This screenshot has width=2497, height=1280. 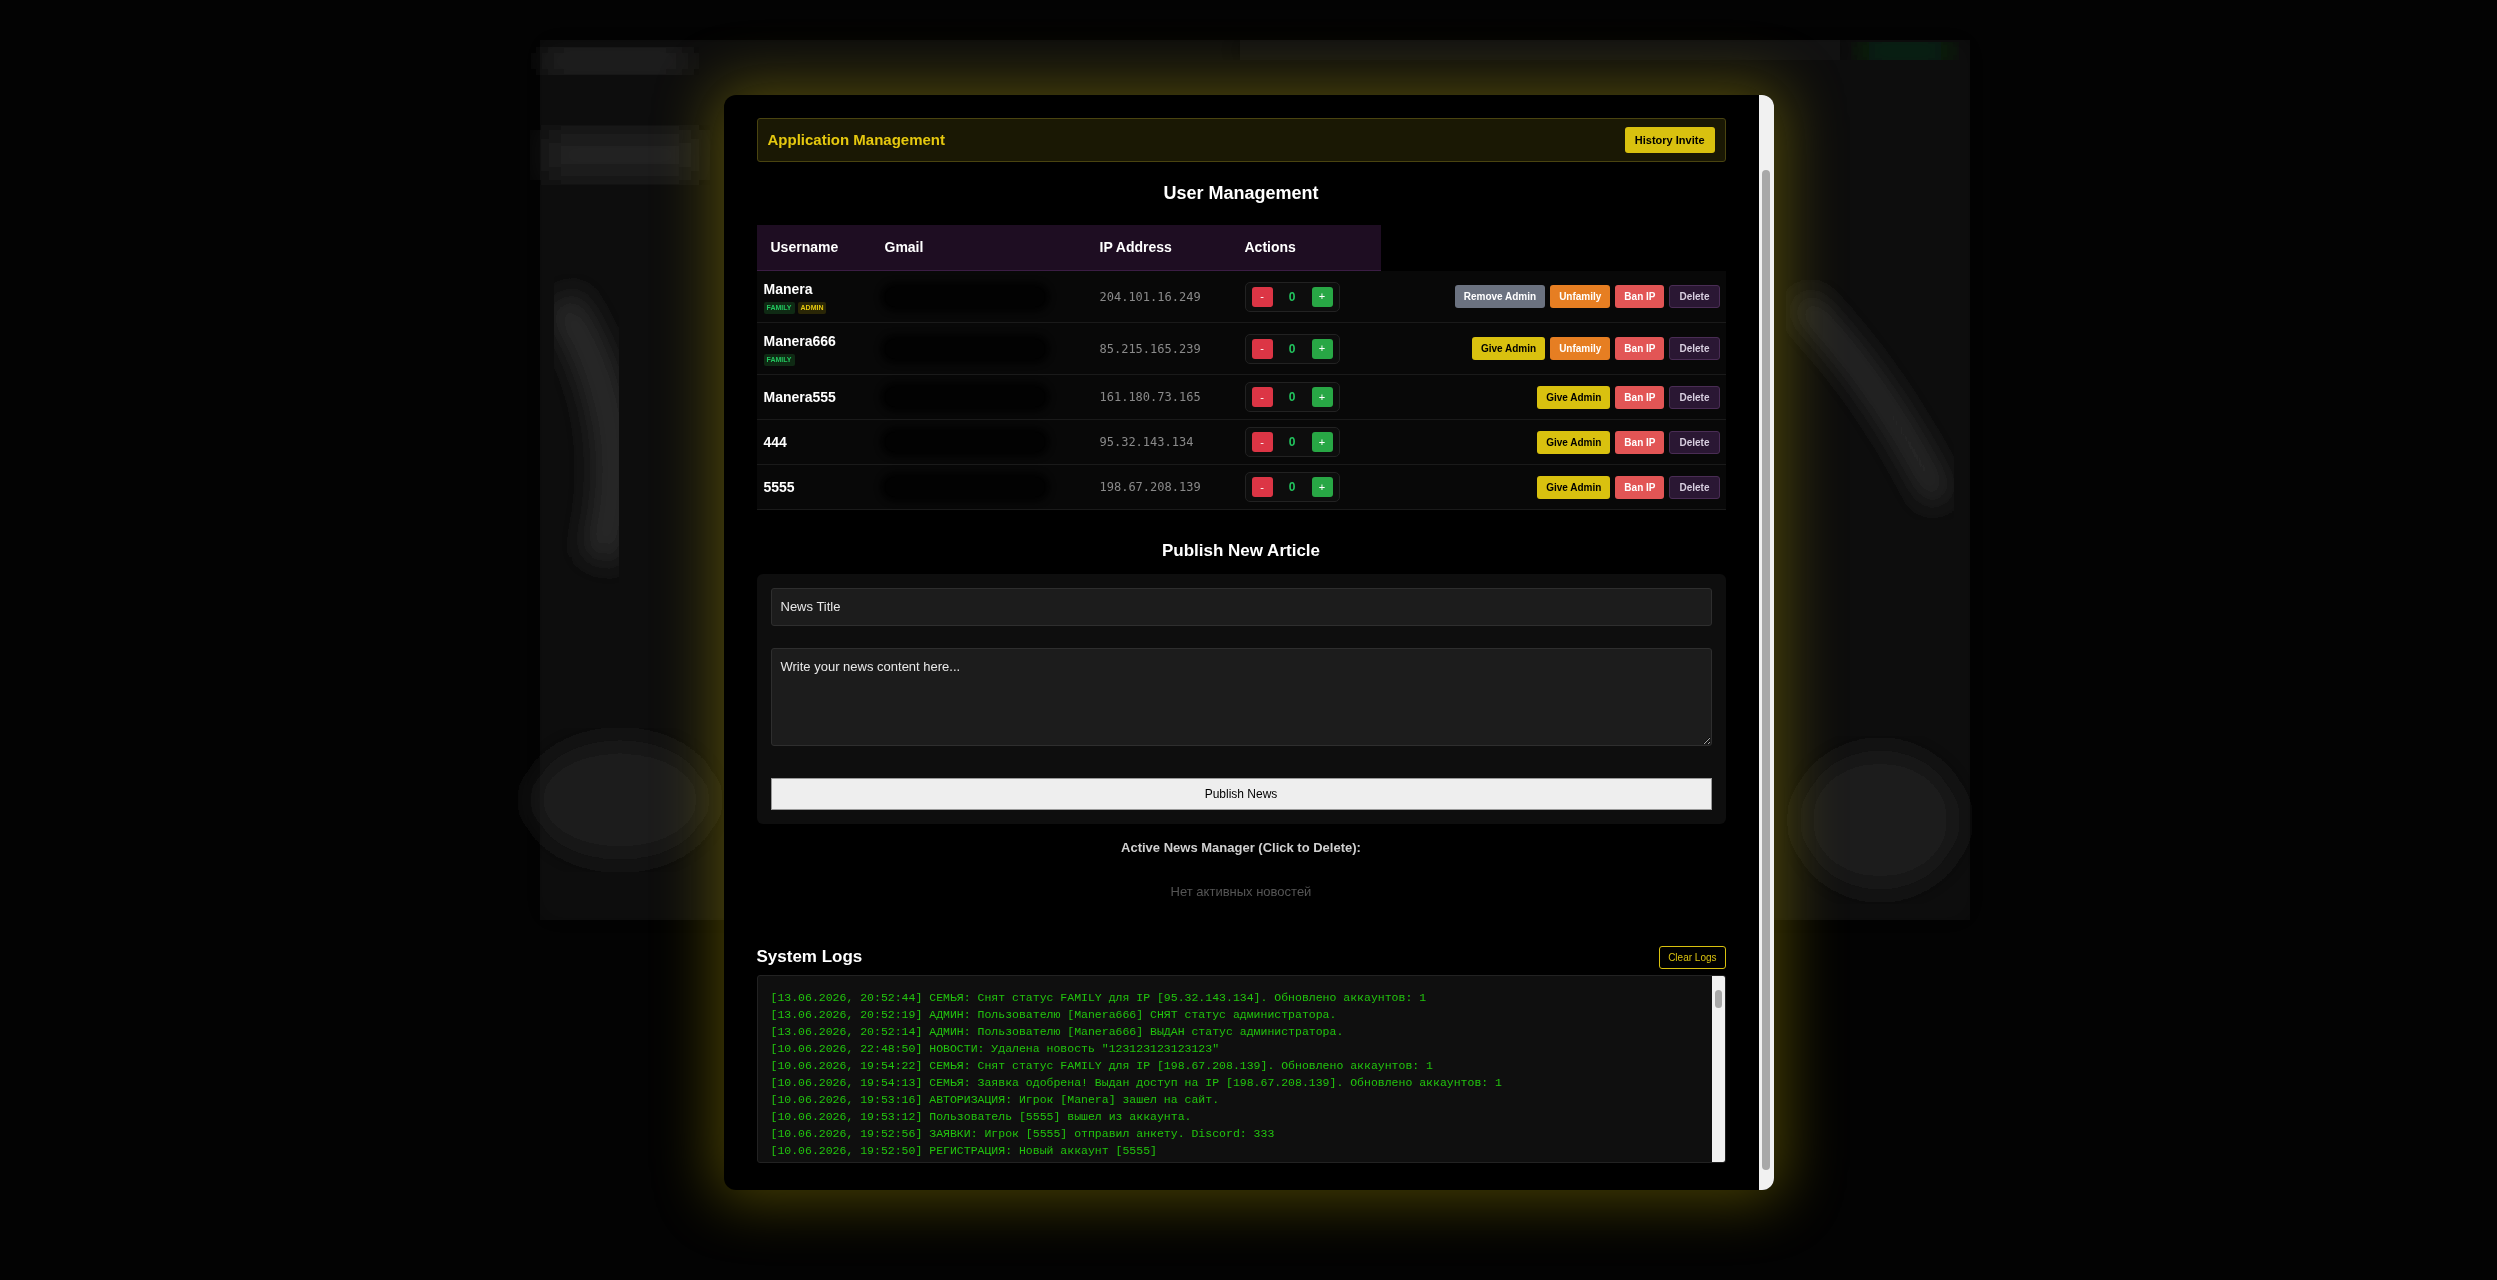 What do you see at coordinates (809, 956) in the screenshot?
I see `logs-title: System Logs` at bounding box center [809, 956].